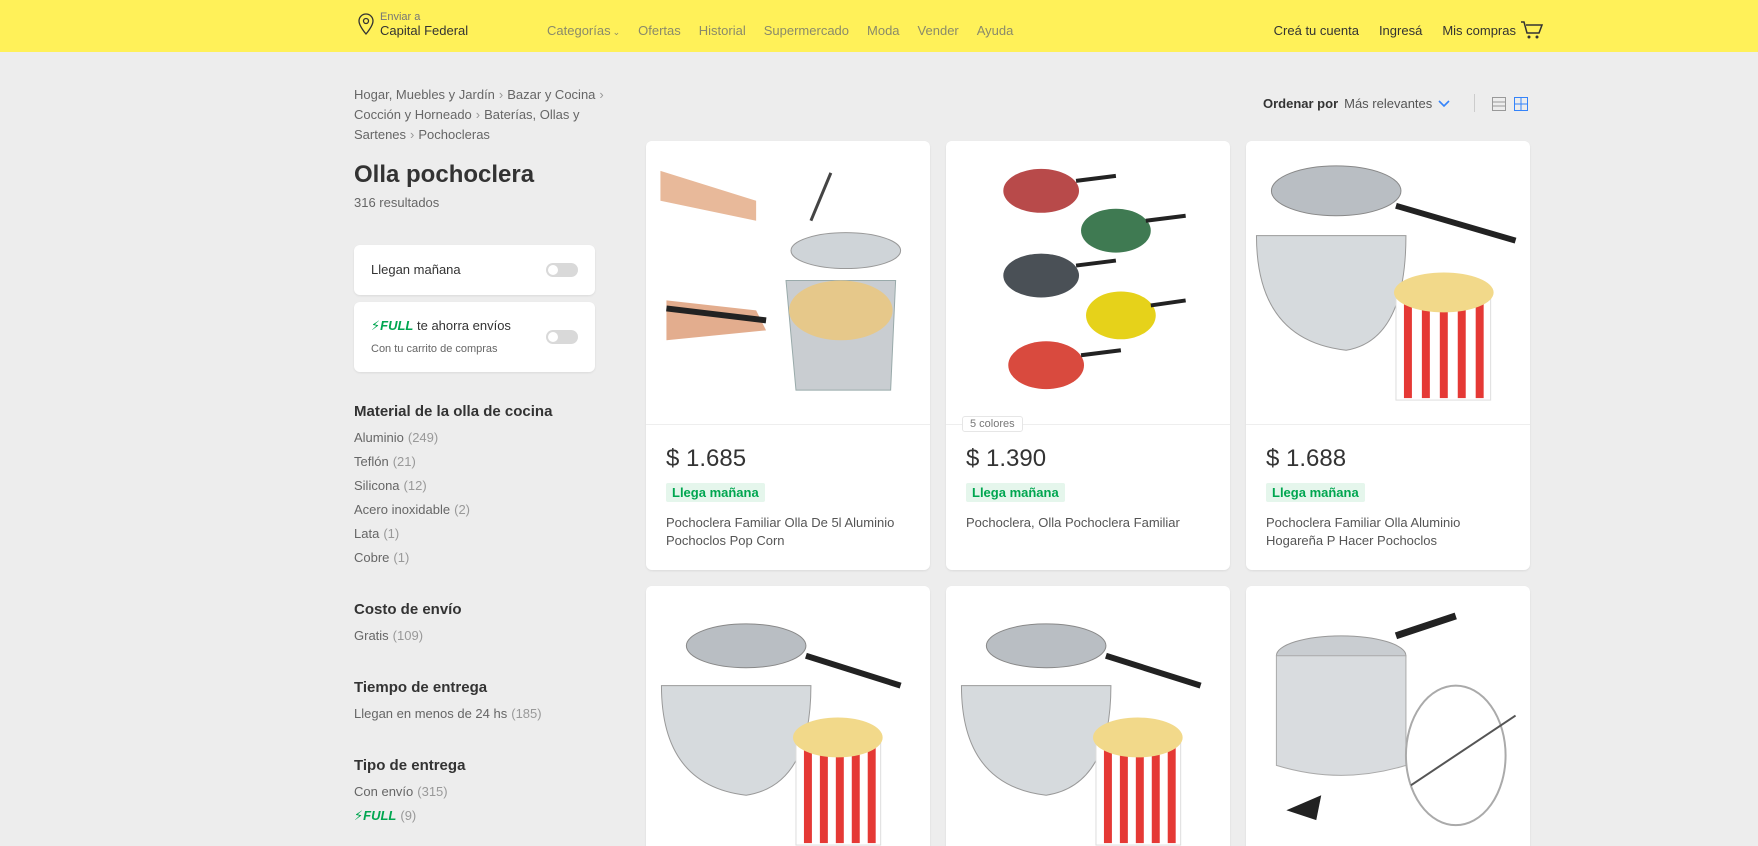 The height and width of the screenshot is (846, 1758). I want to click on nav-moda: Moda, so click(883, 30).